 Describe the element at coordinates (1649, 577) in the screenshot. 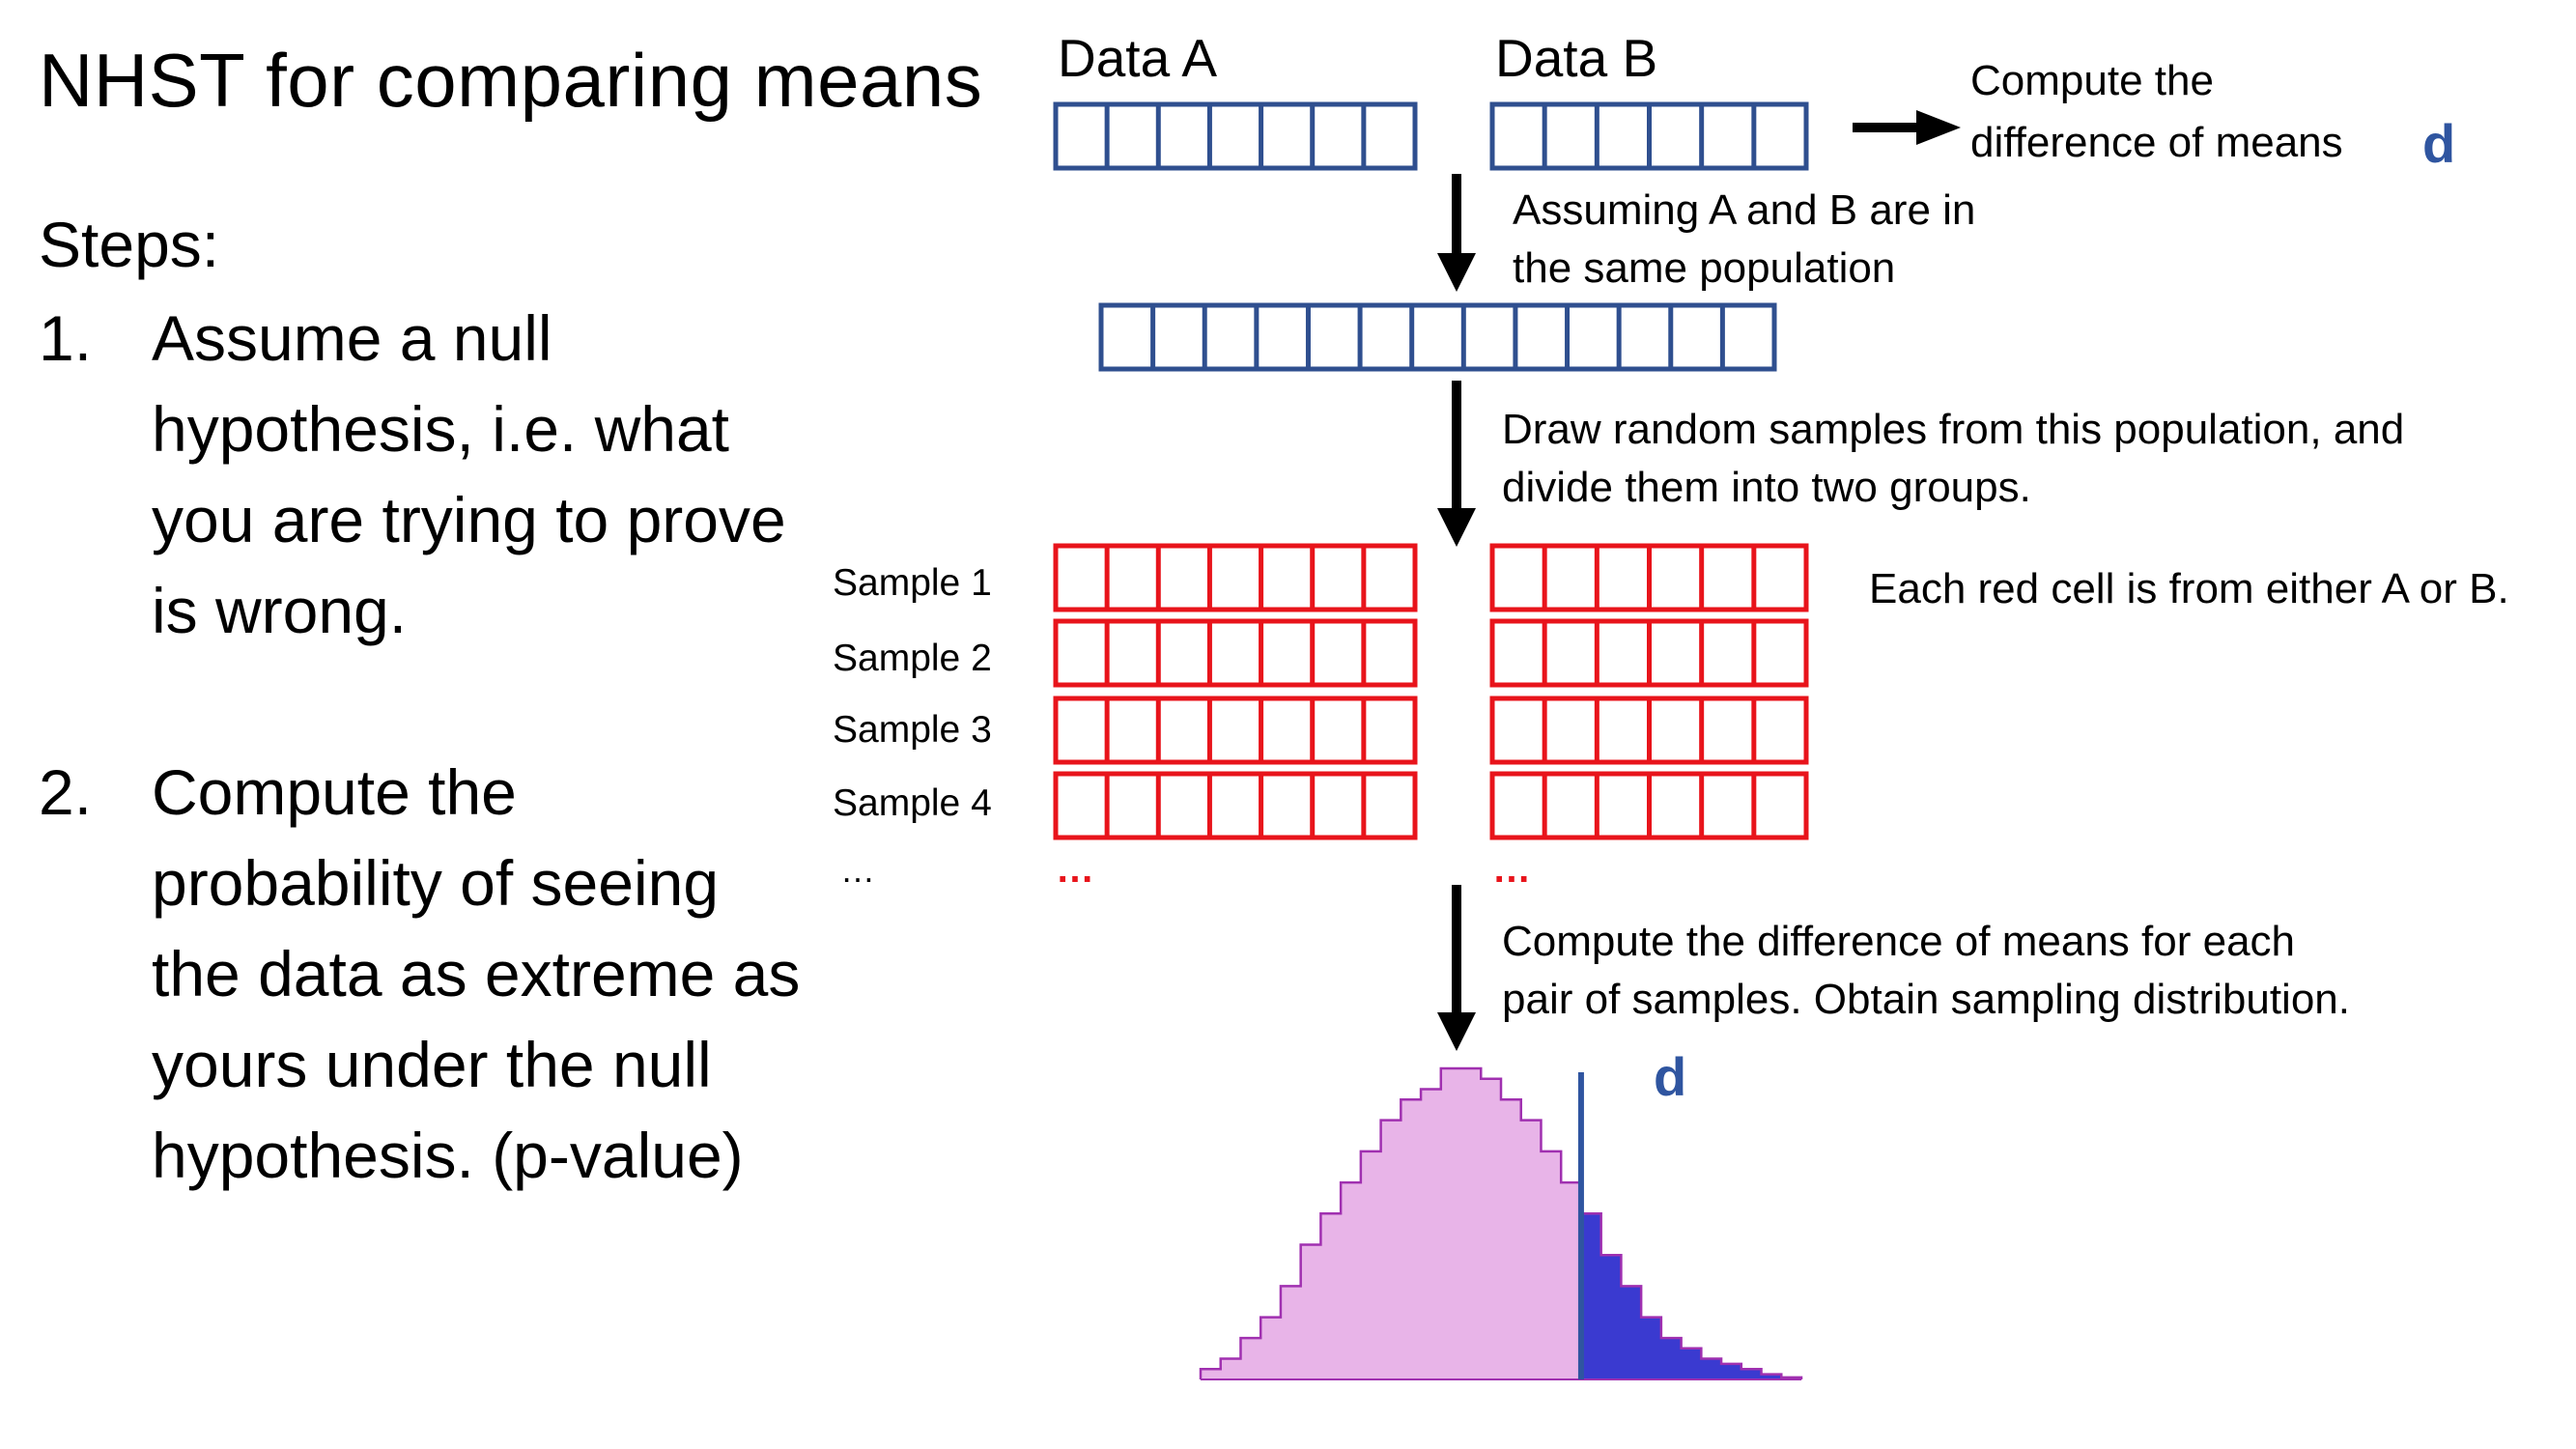

I see `sample-1-group-b-cells` at that location.